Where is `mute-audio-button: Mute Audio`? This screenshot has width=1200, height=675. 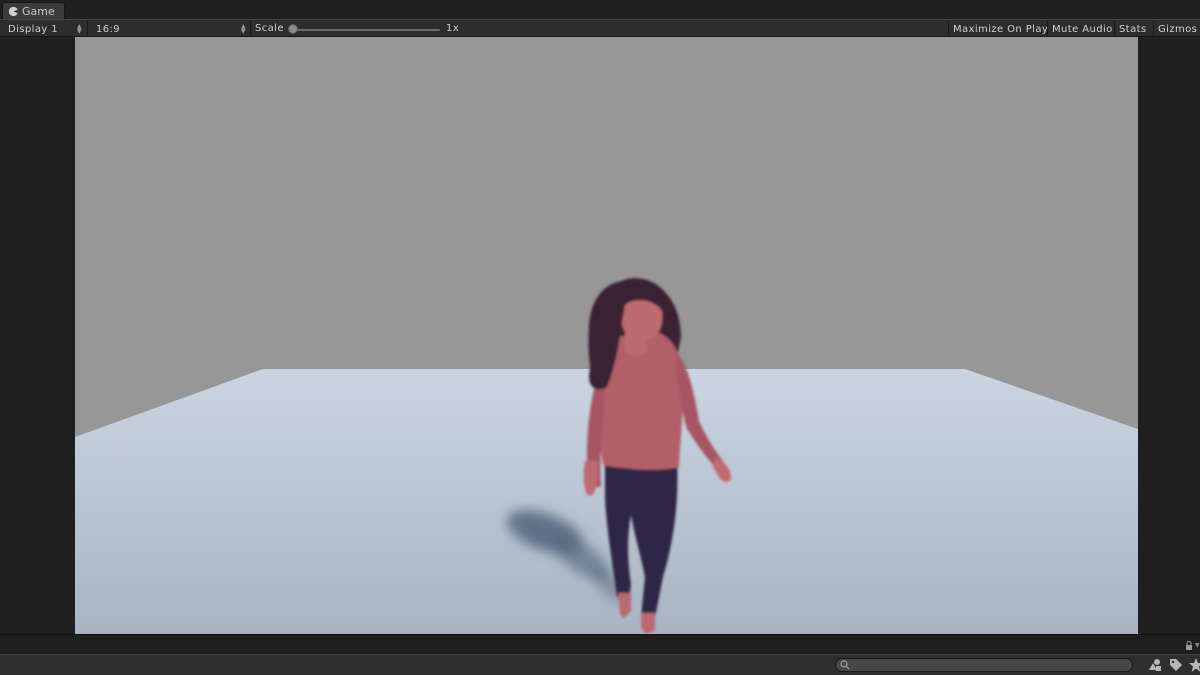
mute-audio-button: Mute Audio is located at coordinates (1082, 29).